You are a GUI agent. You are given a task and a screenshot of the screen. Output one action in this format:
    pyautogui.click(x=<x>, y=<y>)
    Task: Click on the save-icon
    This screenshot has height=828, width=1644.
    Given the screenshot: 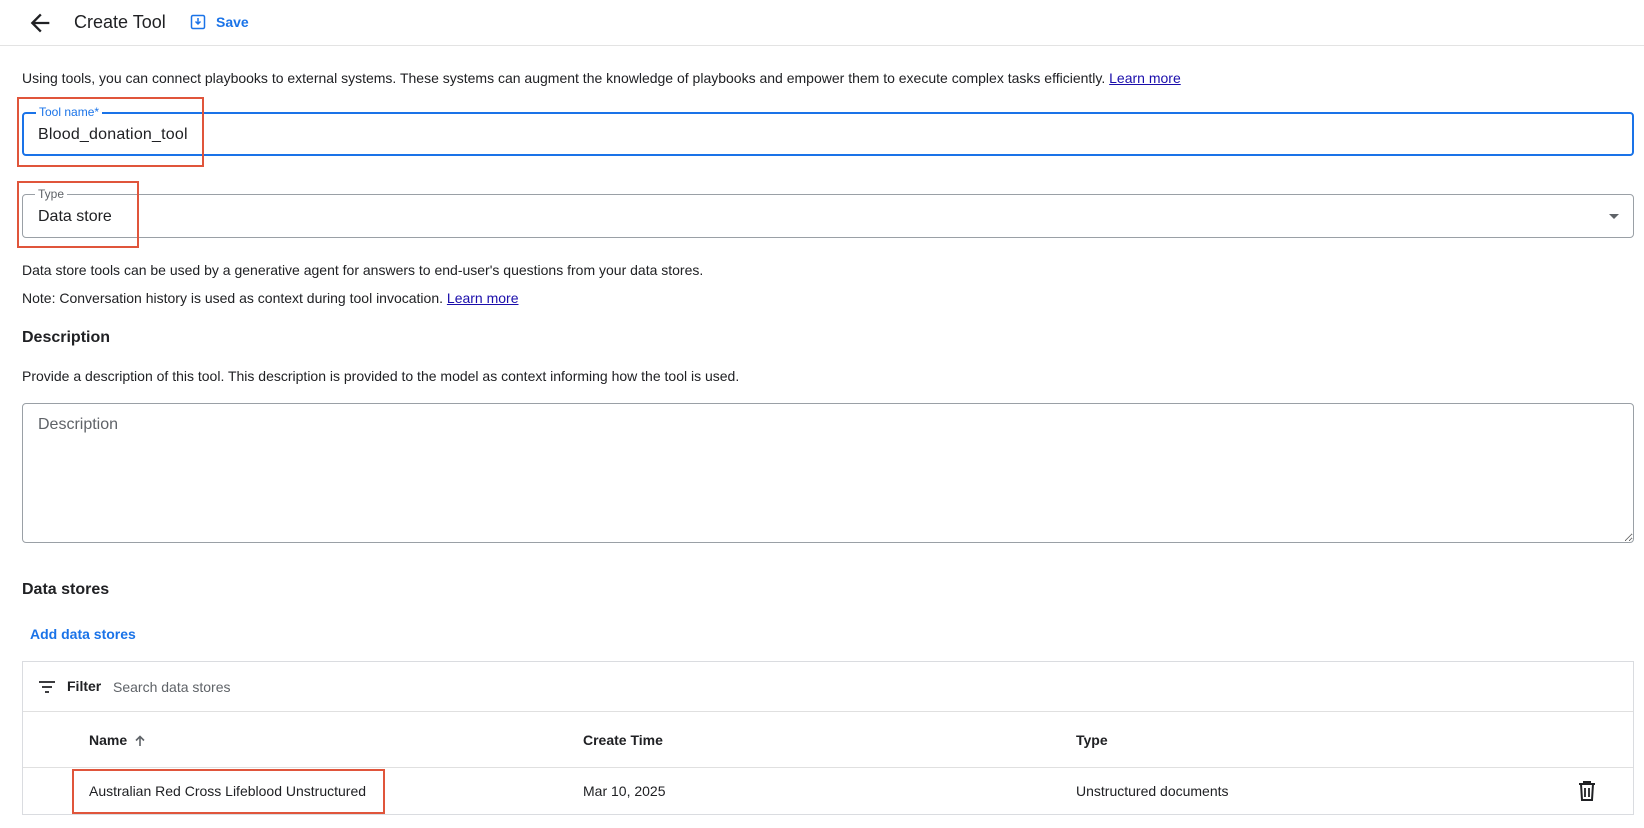 What is the action you would take?
    pyautogui.click(x=198, y=22)
    